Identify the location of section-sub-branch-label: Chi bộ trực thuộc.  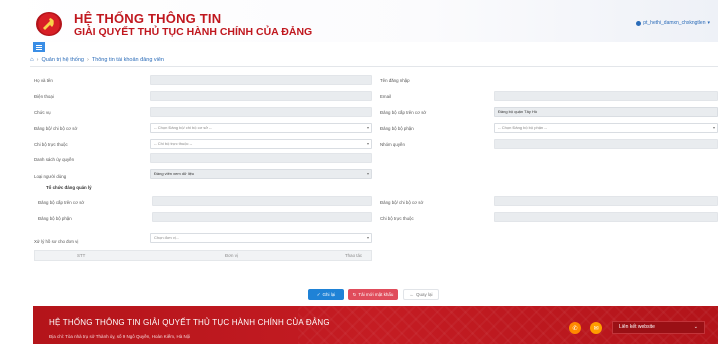
(397, 218).